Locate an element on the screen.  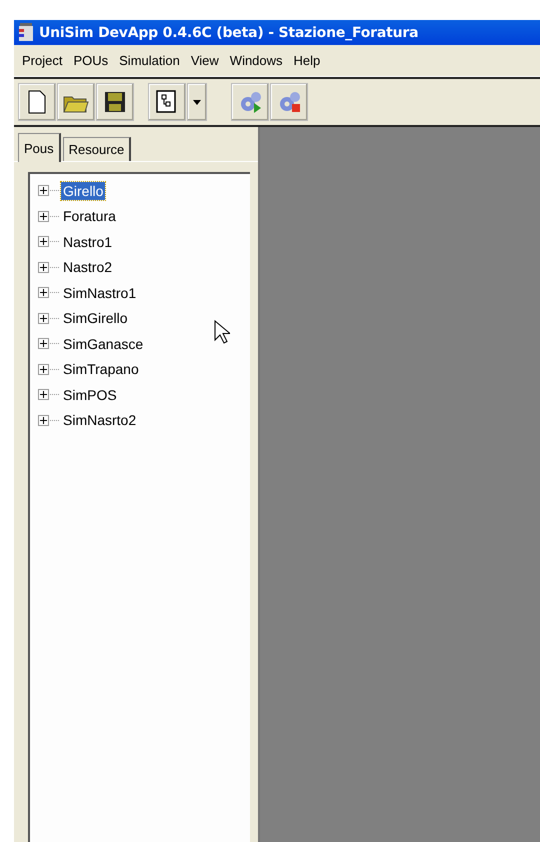
menu-item: Simulation is located at coordinates (151, 60).